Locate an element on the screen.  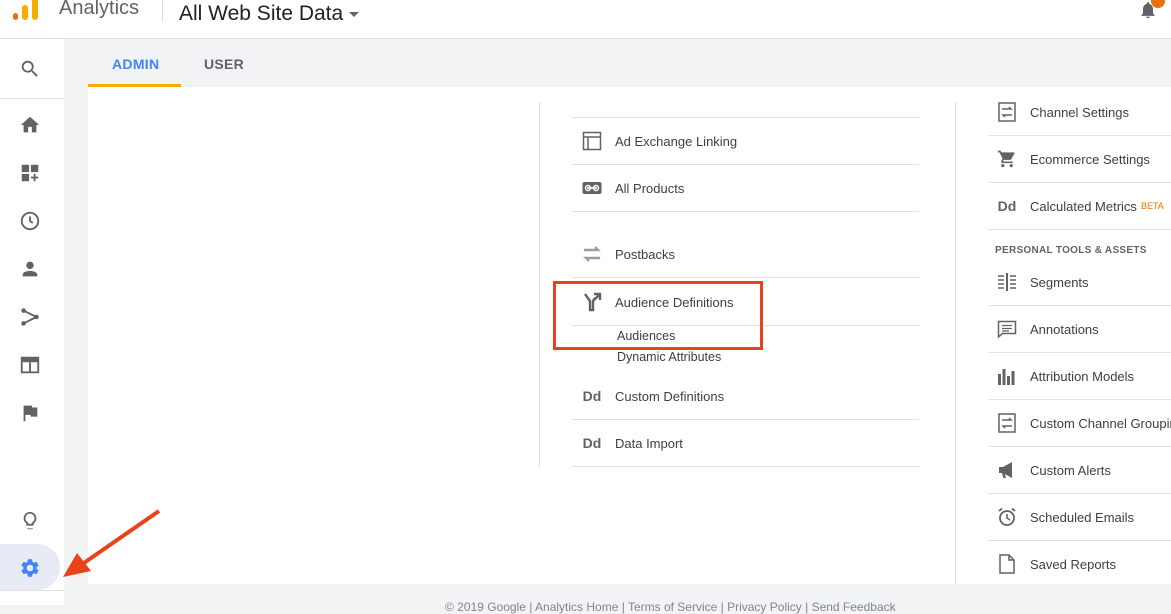
personal-tools-header: PERSONAL TOOLS & ASSETS is located at coordinates (1071, 250).